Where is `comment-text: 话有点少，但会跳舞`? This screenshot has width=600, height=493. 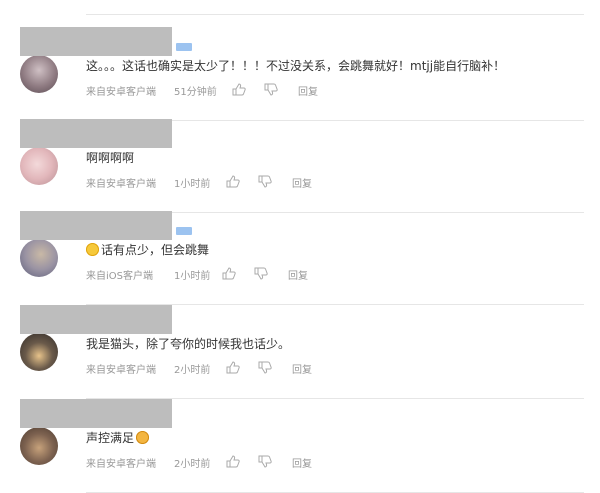 comment-text: 话有点少，但会跳舞 is located at coordinates (147, 250).